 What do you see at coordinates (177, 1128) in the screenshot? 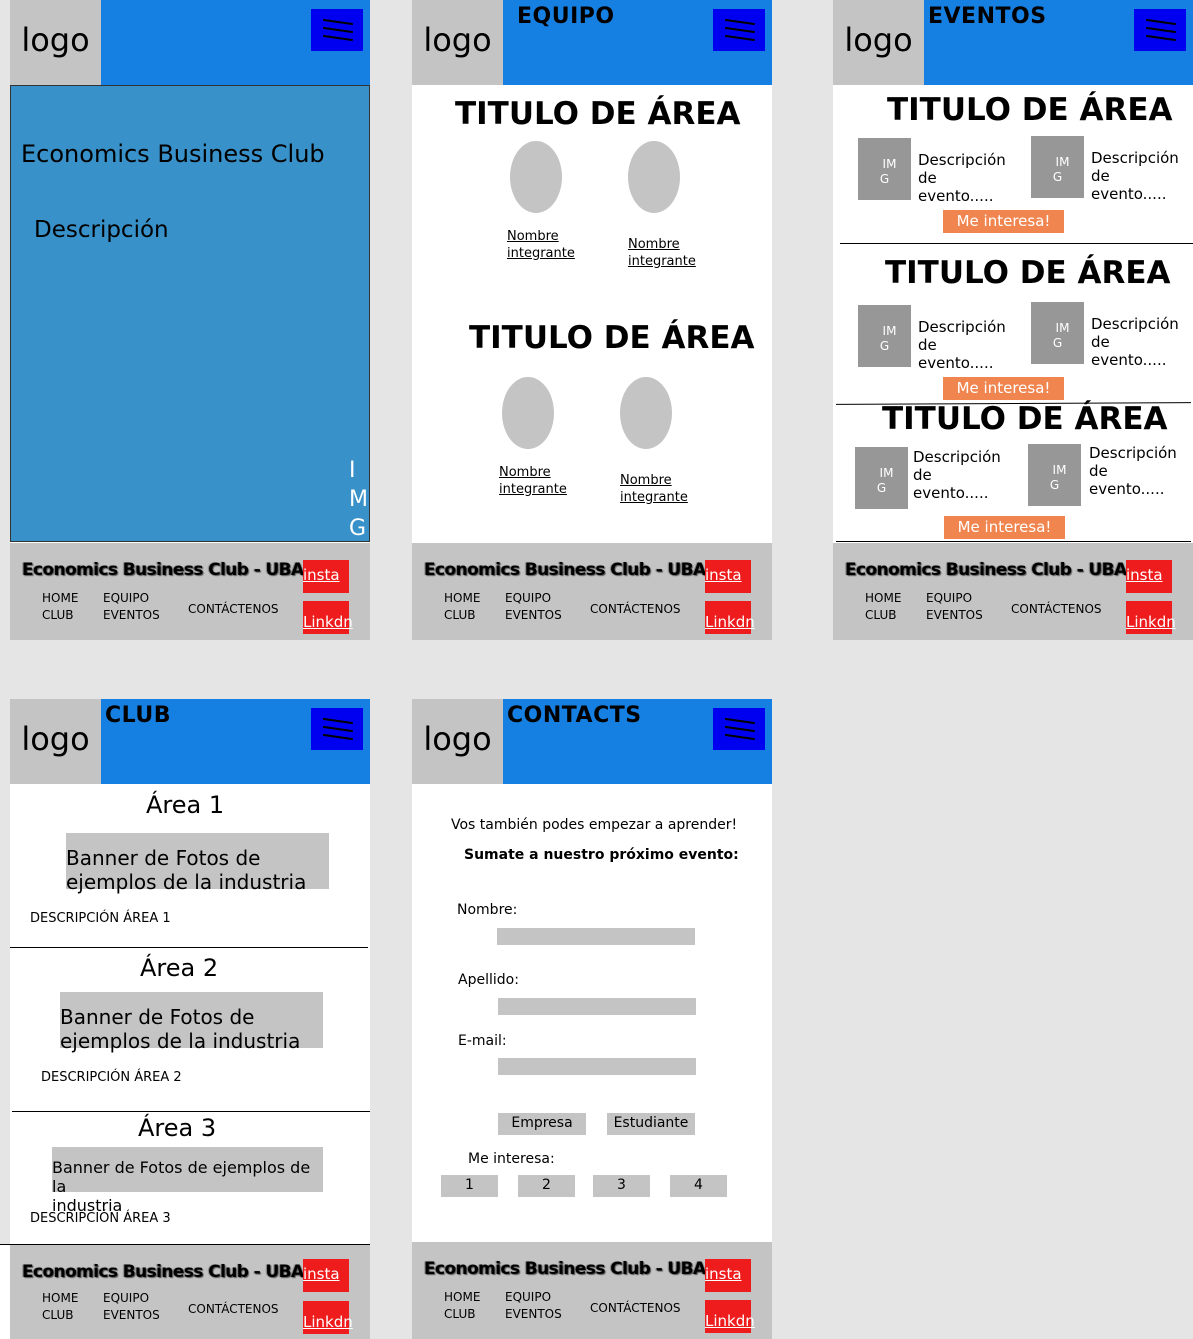
I see `area-name: Área 3` at bounding box center [177, 1128].